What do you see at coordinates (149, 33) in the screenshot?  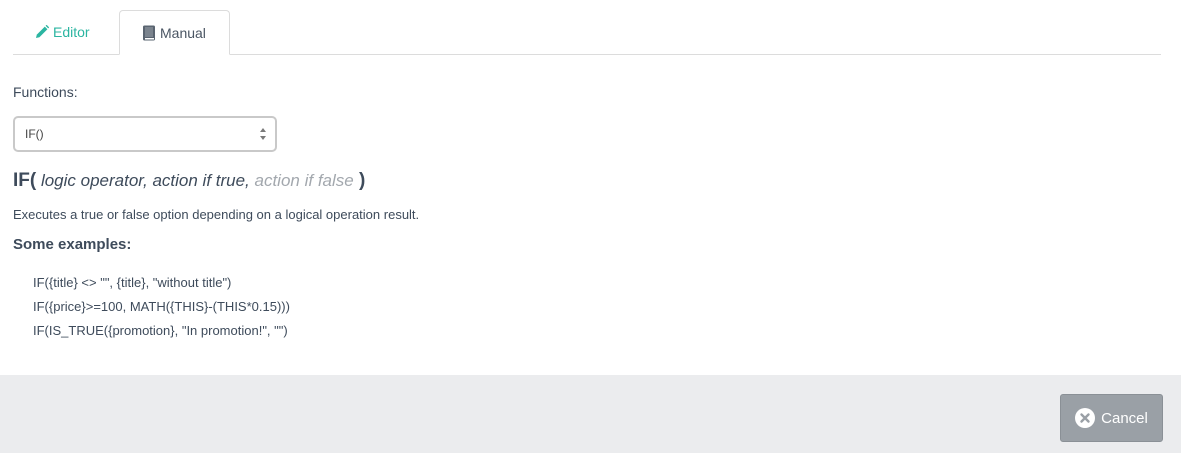 I see `book-icon` at bounding box center [149, 33].